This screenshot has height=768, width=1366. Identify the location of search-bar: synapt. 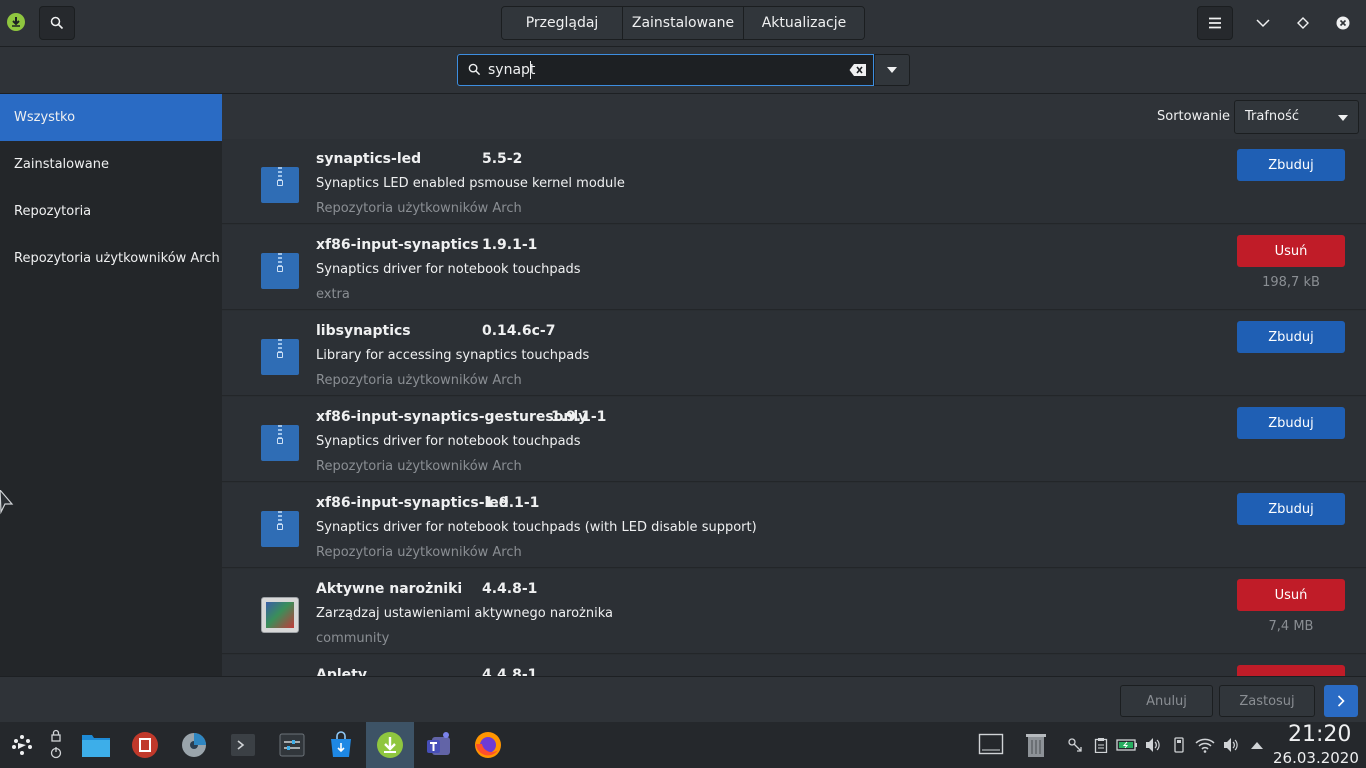
(683, 70).